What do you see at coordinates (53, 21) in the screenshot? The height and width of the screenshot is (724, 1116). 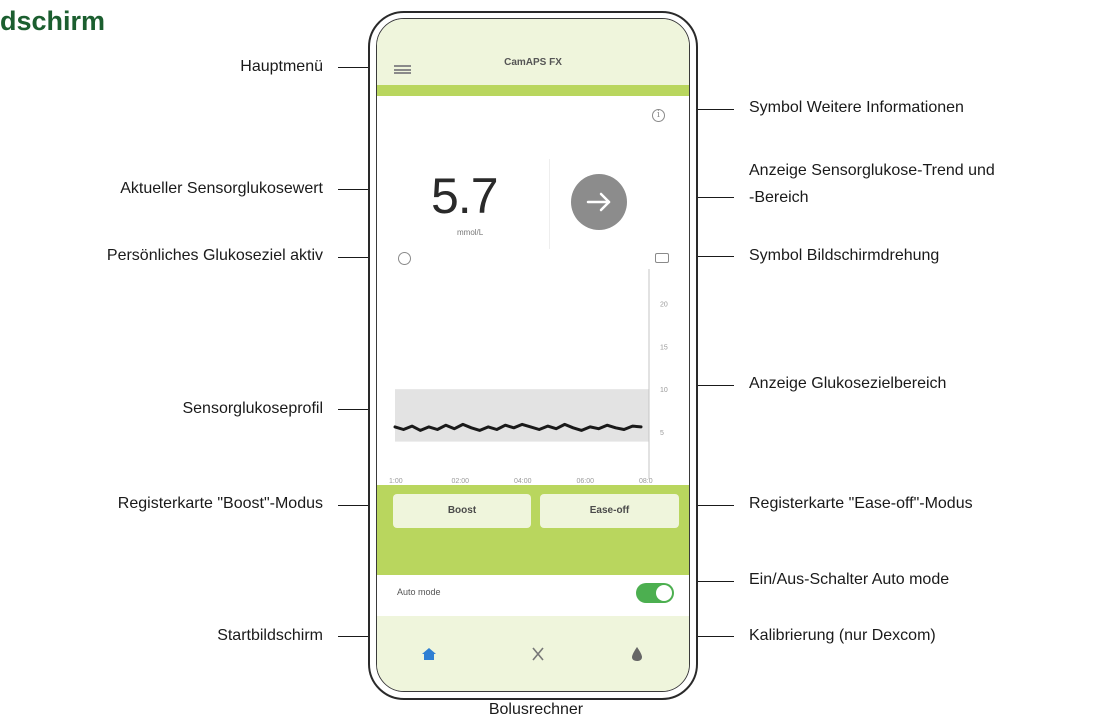 I see `page-heading: dschirm` at bounding box center [53, 21].